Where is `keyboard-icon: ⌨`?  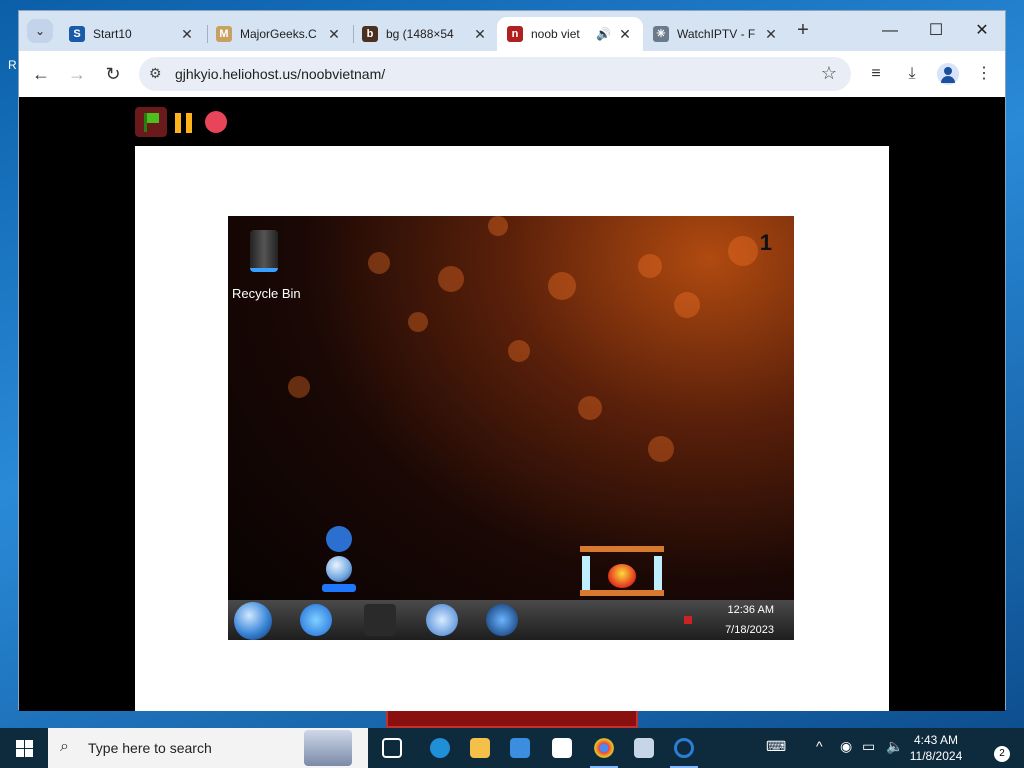
keyboard-icon: ⌨ is located at coordinates (776, 746).